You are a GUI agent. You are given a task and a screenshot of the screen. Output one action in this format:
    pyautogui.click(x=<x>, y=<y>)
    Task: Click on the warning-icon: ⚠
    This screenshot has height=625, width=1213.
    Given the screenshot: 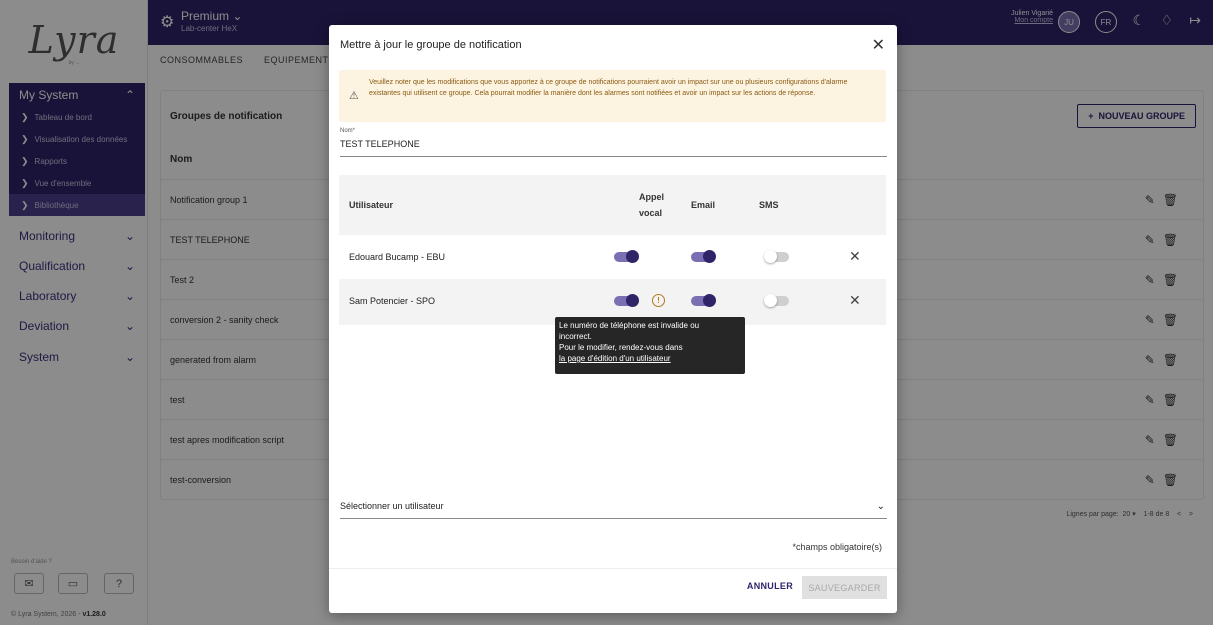 What is the action you would take?
    pyautogui.click(x=354, y=96)
    